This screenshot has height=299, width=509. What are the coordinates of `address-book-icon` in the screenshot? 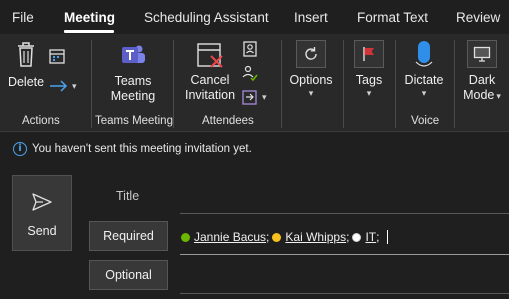 It's located at (250, 49).